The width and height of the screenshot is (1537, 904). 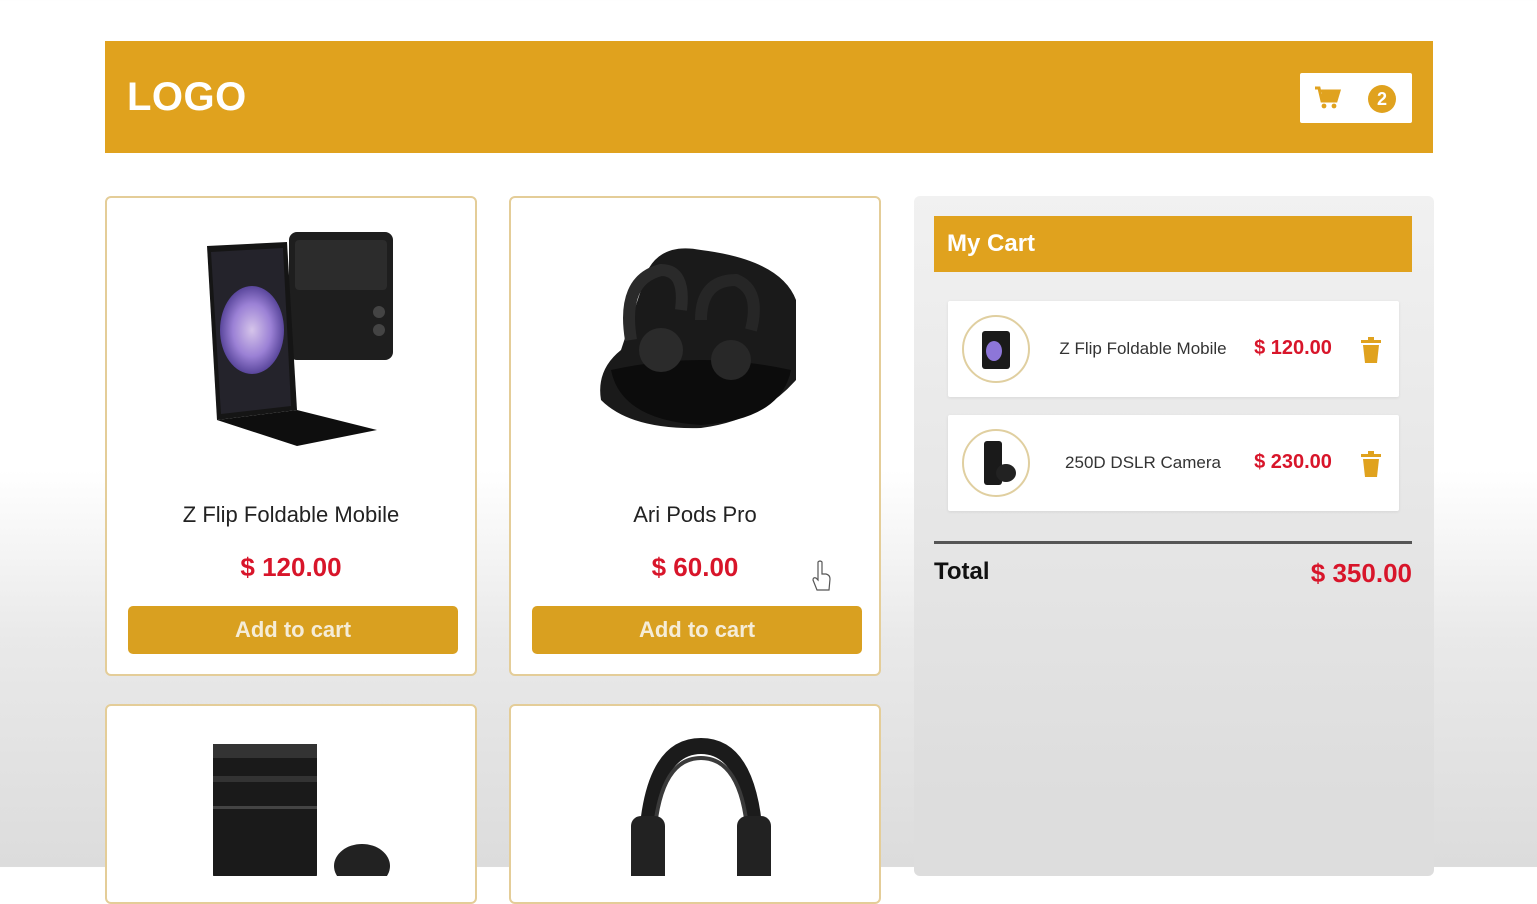 I want to click on cart-item-price: $ 120.00, so click(x=1293, y=348).